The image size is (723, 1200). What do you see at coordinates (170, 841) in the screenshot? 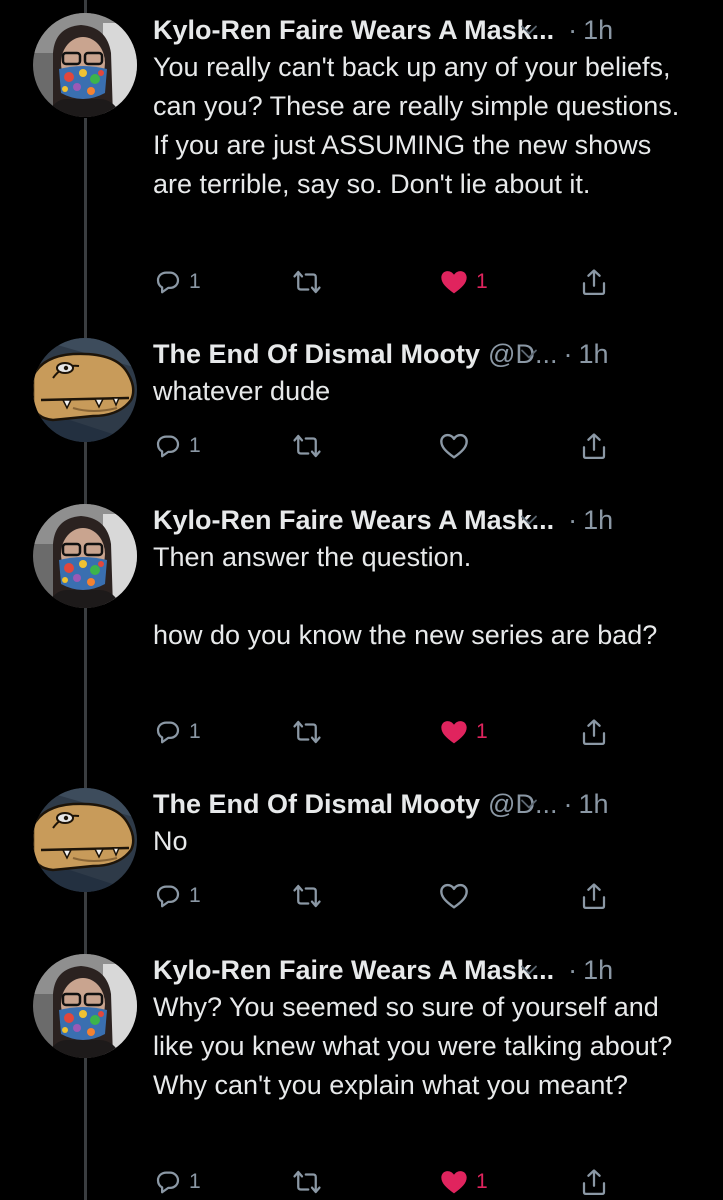
I see `tweet-text: No` at bounding box center [170, 841].